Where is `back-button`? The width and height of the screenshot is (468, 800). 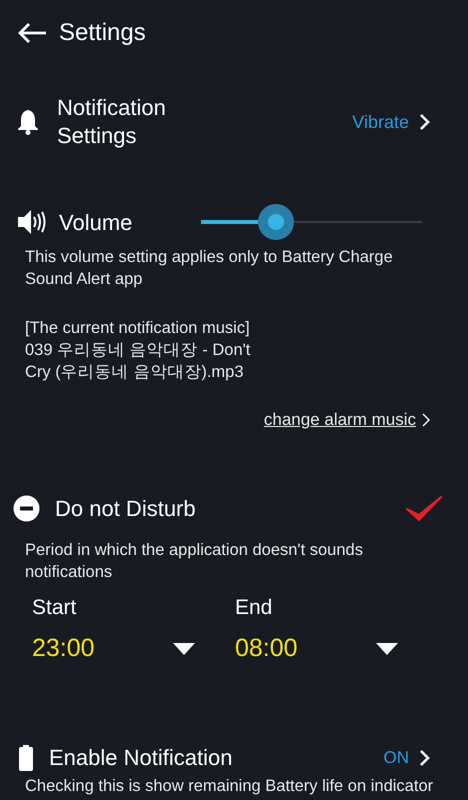
back-button is located at coordinates (32, 33).